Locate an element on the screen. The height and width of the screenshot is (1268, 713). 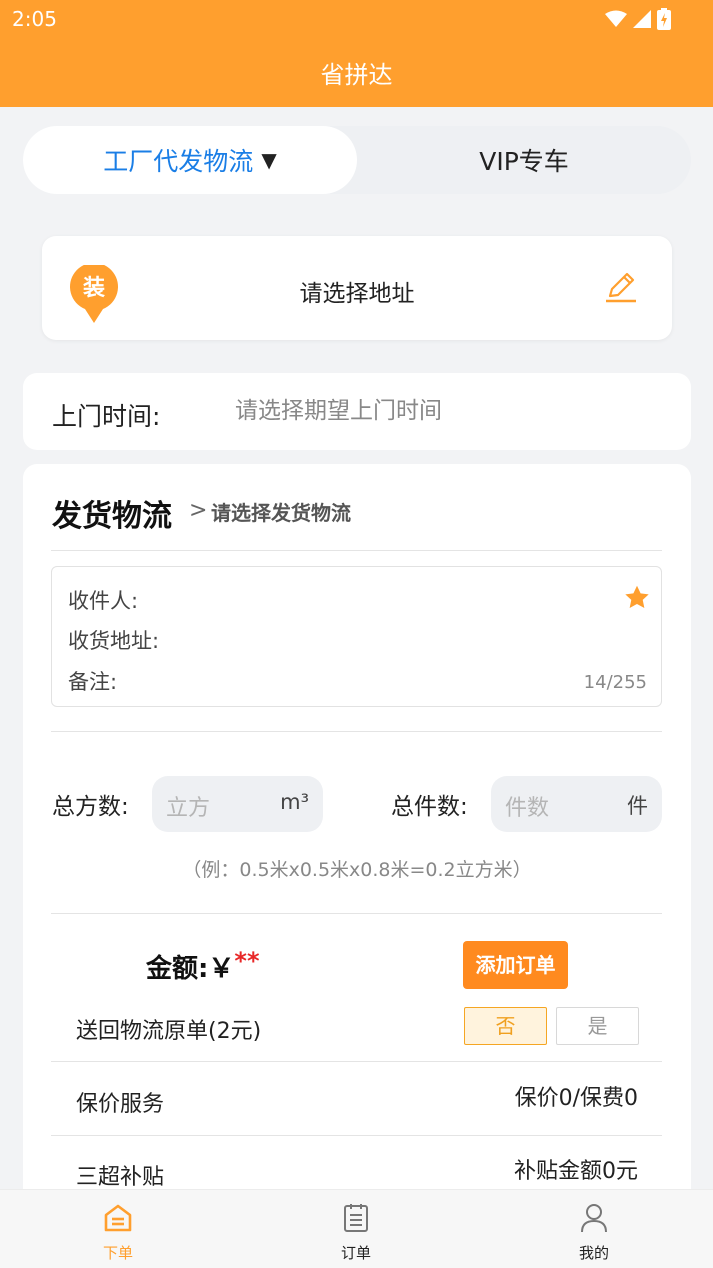
tab-factory-logistics: 工厂代发物流 ▼ is located at coordinates (190, 160).